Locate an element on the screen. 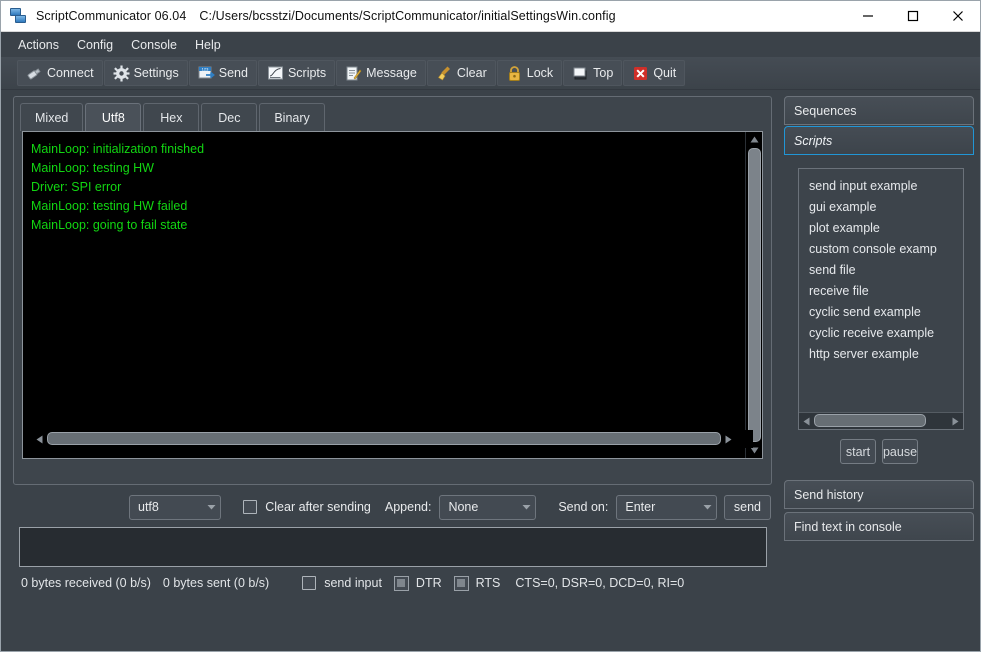  modem-signals-label: CTS=0, DSR=0, DCD=0, RI=0 is located at coordinates (600, 583).